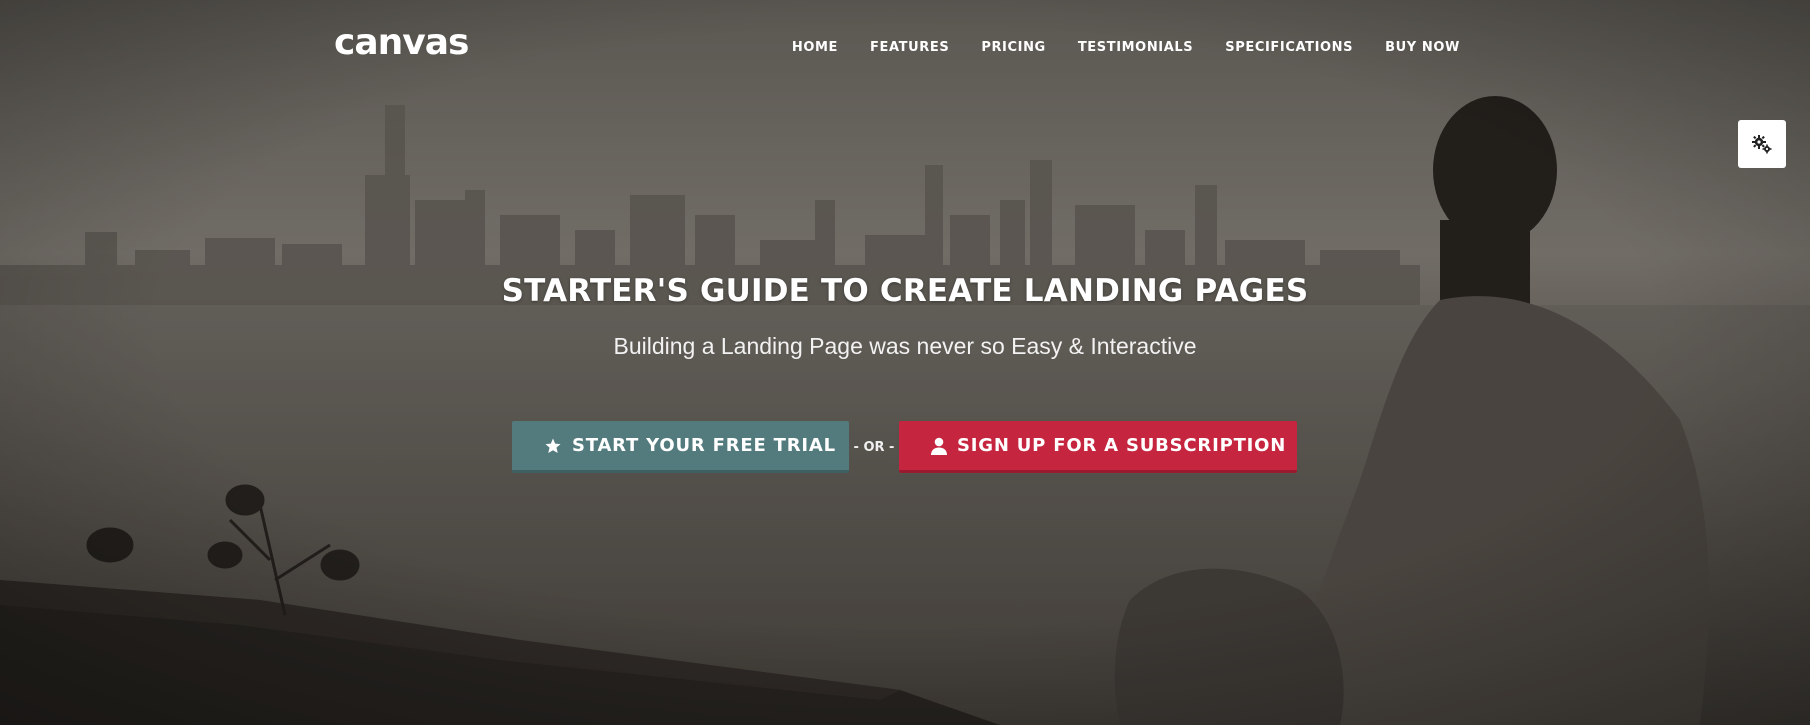 The image size is (1810, 725). Describe the element at coordinates (704, 445) in the screenshot. I see `start-free-trial-label: START YOUR FREE TRIAL` at that location.